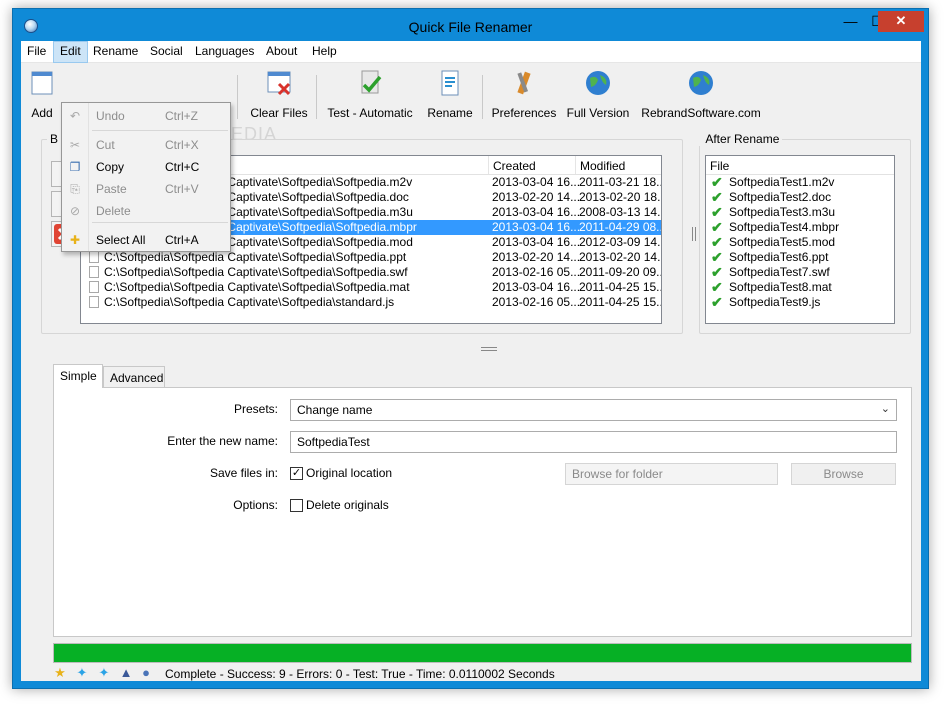 This screenshot has height=704, width=948. What do you see at coordinates (54, 139) in the screenshot?
I see `before-rename-group-label: B` at bounding box center [54, 139].